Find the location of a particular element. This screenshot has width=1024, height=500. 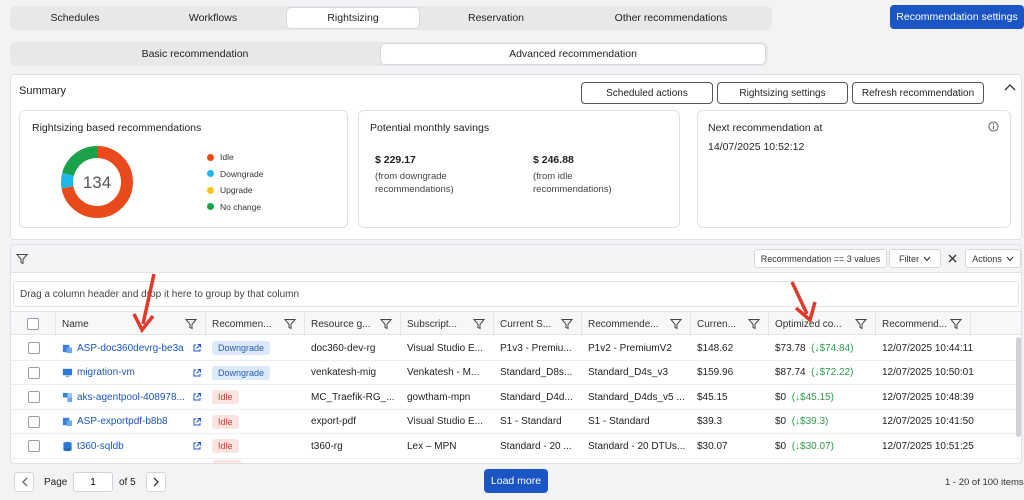

recommended-date-cell: 12/07/2025 10:51:25 is located at coordinates (928, 446).